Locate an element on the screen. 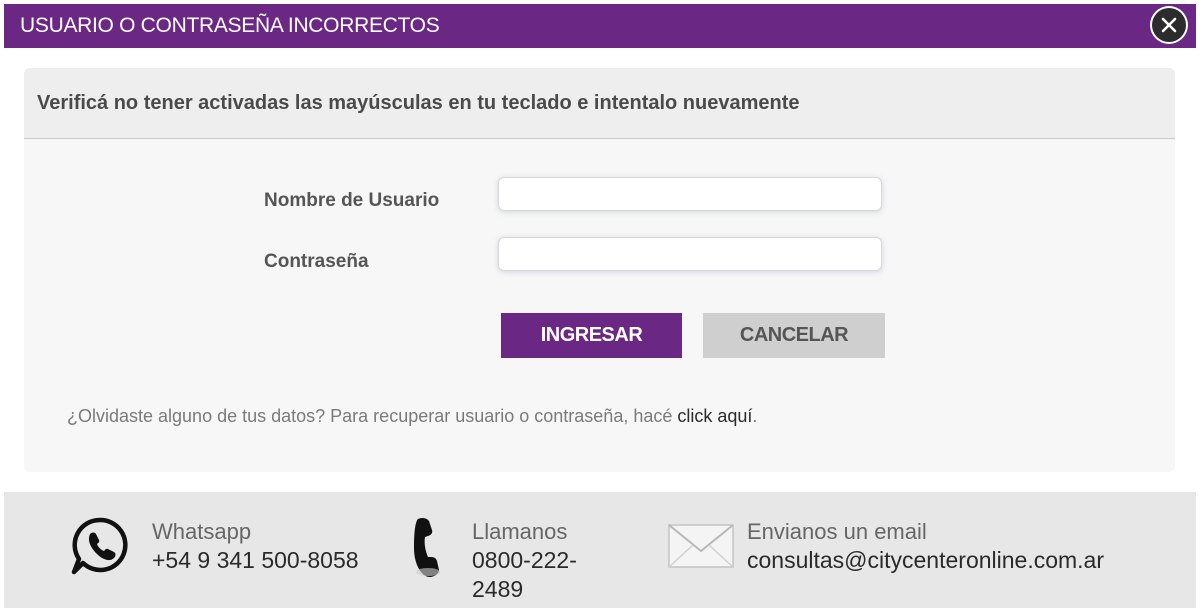 Image resolution: width=1200 pixels, height=611 pixels. phone-number-line-2: 2489 is located at coordinates (498, 589).